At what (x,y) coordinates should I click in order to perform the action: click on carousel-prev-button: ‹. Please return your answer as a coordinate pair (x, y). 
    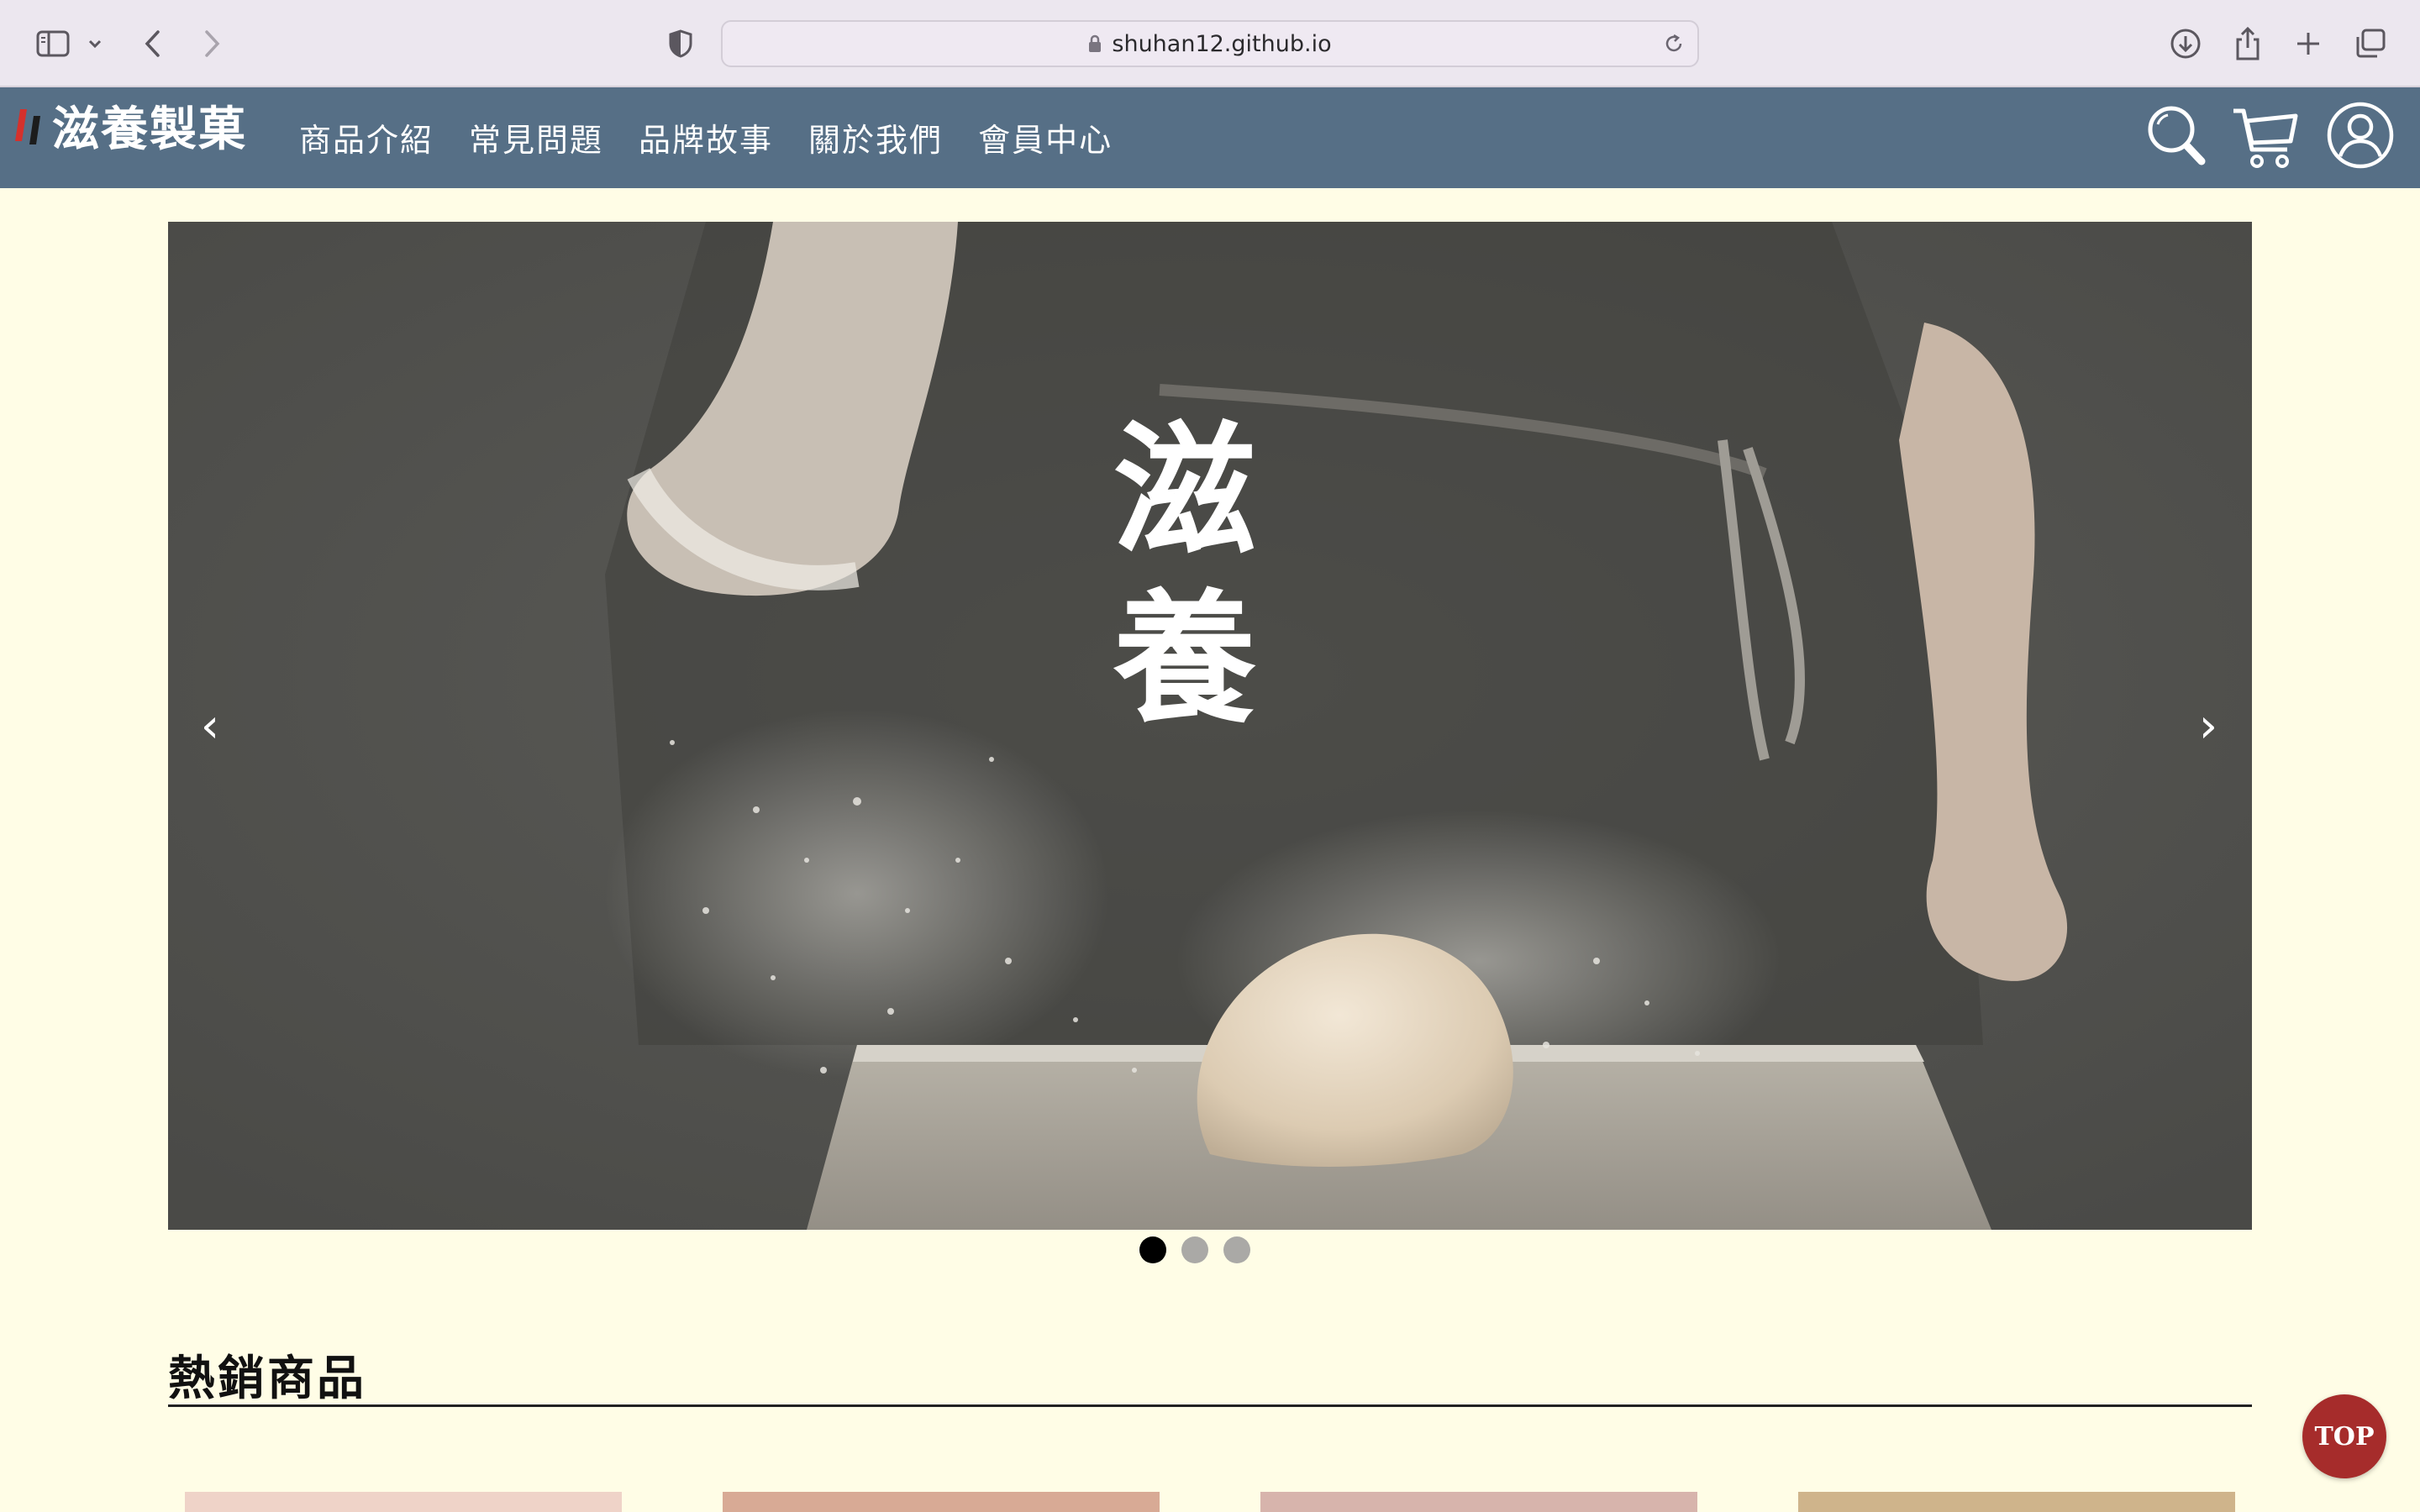
    Looking at the image, I should click on (210, 725).